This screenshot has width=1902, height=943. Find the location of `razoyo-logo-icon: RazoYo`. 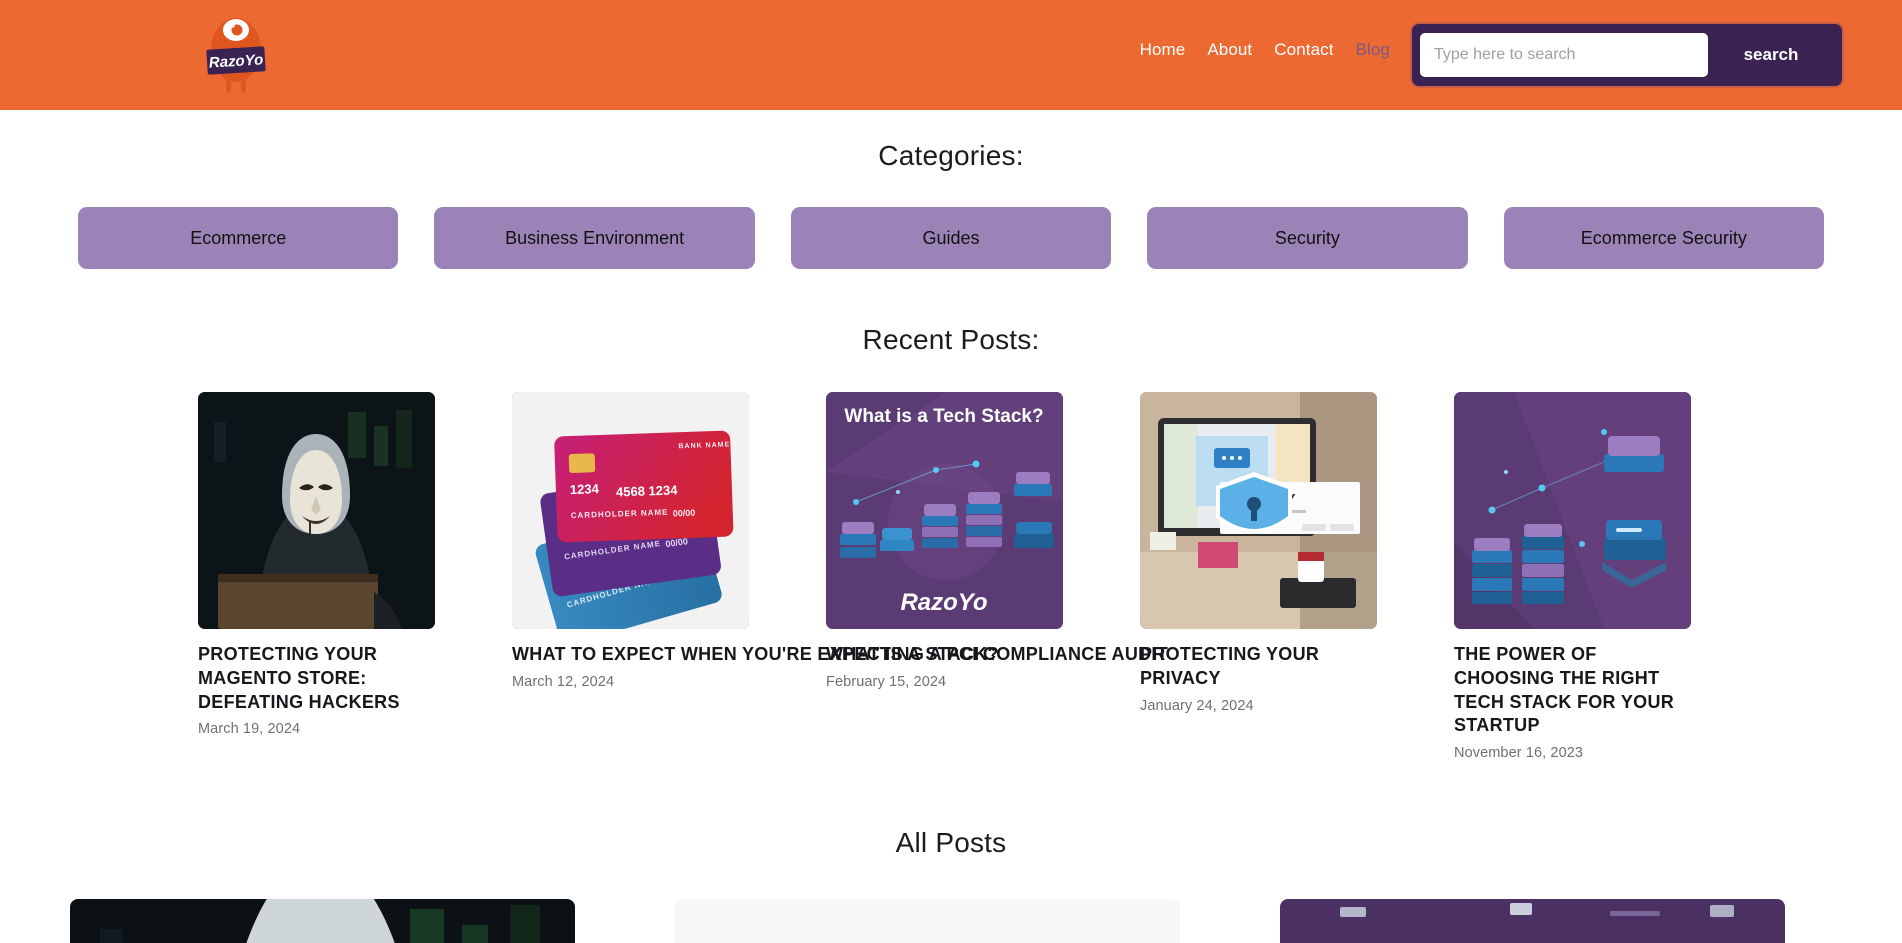

razoyo-logo-icon: RazoYo is located at coordinates (236, 55).